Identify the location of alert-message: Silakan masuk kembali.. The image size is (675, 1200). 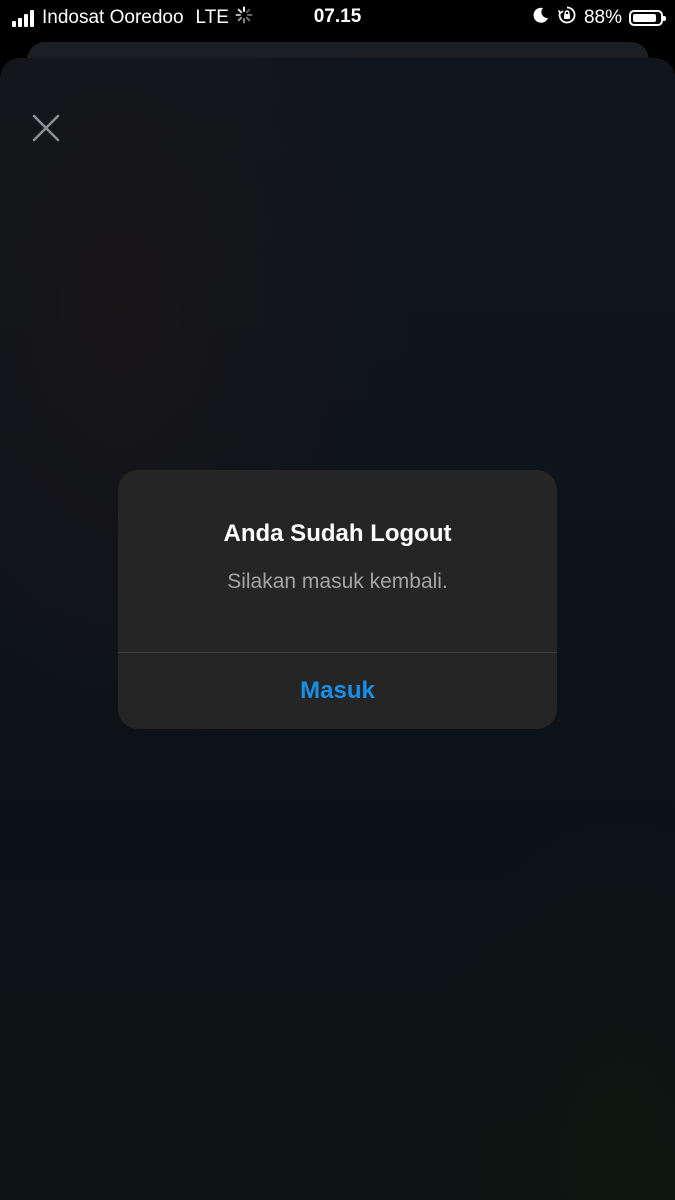
(337, 581).